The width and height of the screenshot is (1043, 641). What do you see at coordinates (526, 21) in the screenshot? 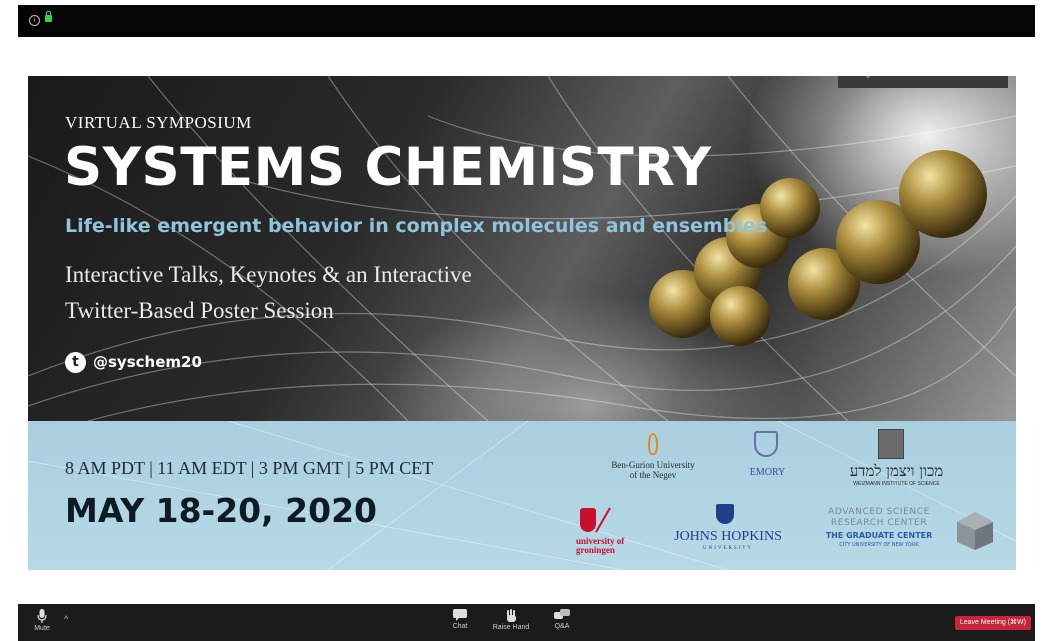
I see `meeting-top-bar: i` at bounding box center [526, 21].